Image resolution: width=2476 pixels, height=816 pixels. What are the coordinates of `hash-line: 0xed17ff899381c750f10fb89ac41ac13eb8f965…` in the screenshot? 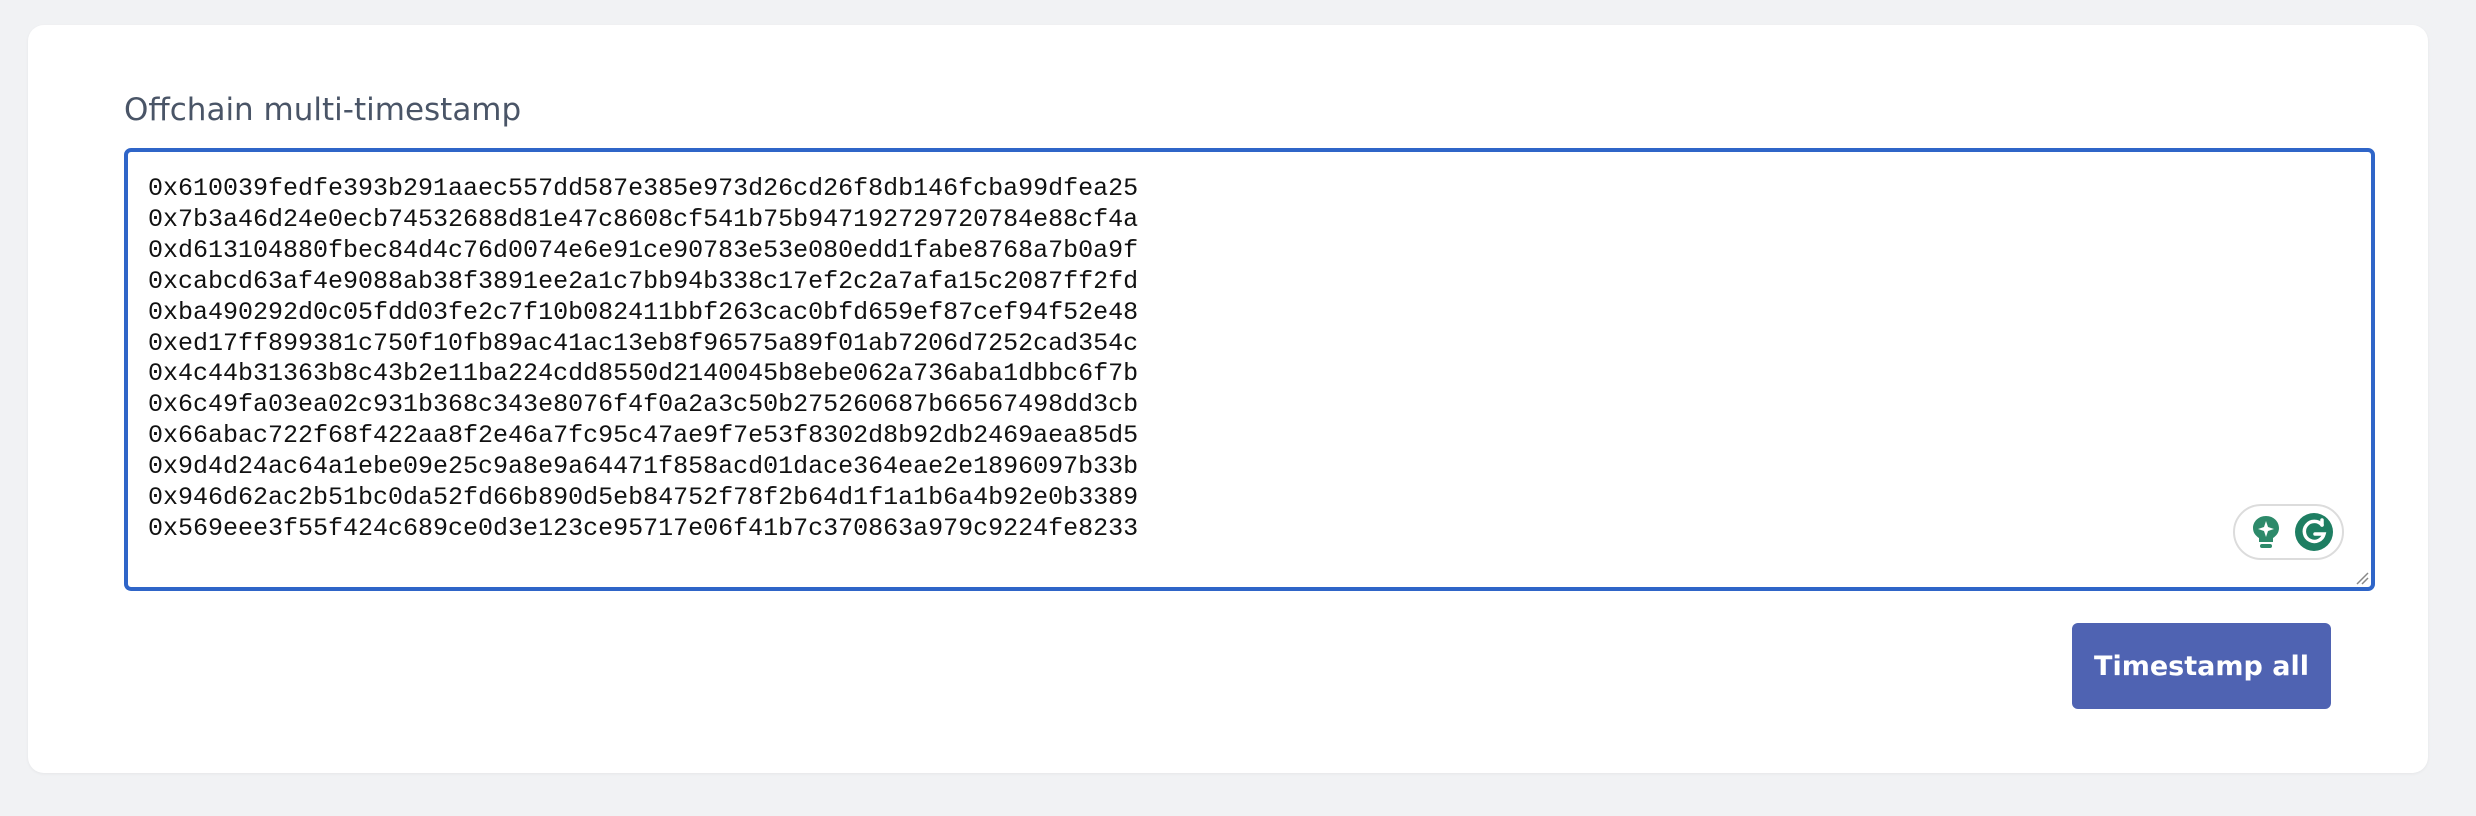 It's located at (643, 343).